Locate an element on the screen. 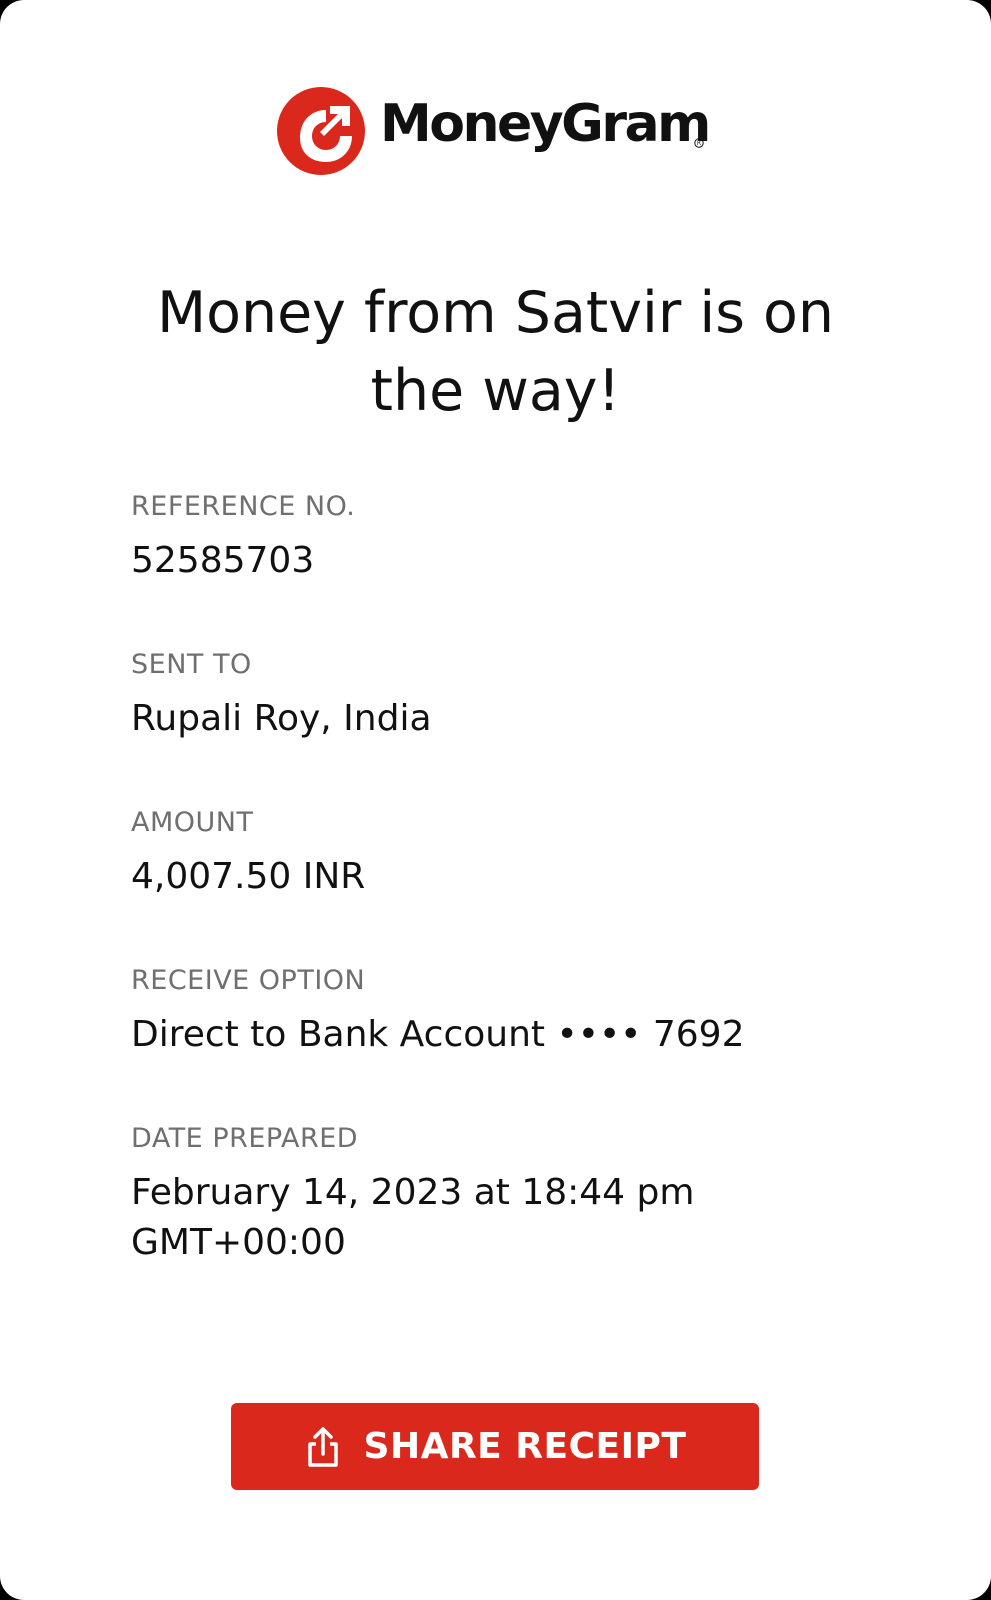  share-receipt-button: SHARE RECEIPT is located at coordinates (495, 1446).